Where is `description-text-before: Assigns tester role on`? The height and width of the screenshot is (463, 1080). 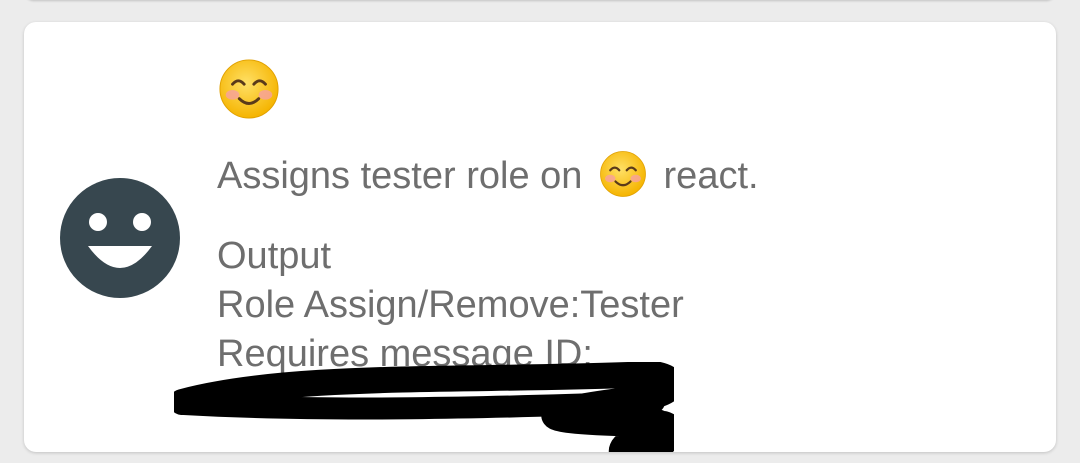
description-text-before: Assigns tester role on is located at coordinates (400, 176).